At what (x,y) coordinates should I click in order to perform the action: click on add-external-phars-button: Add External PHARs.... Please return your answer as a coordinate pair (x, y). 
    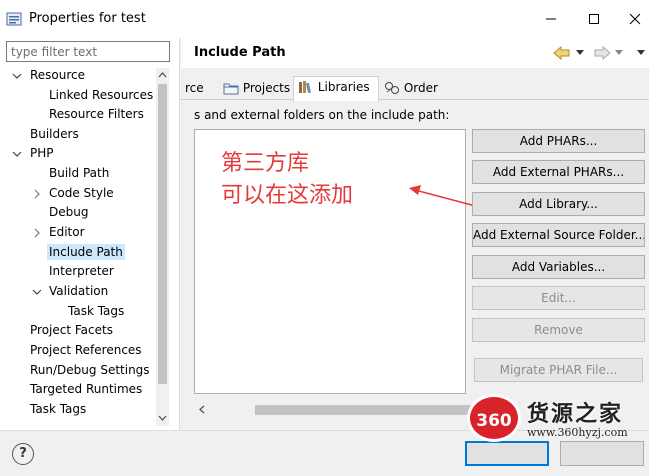
    Looking at the image, I should click on (558, 172).